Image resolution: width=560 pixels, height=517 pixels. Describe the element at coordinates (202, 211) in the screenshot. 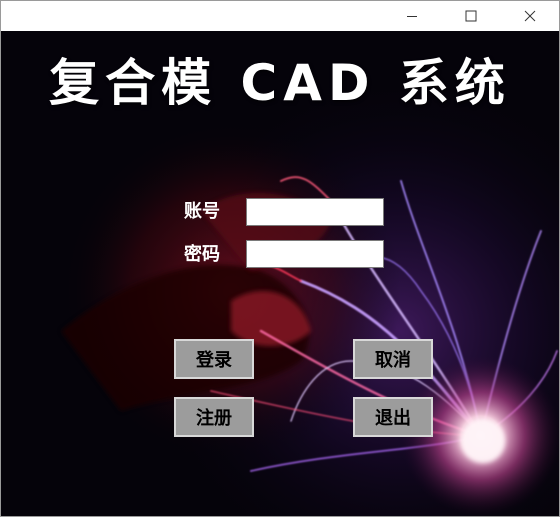

I see `account-label: 账号` at that location.